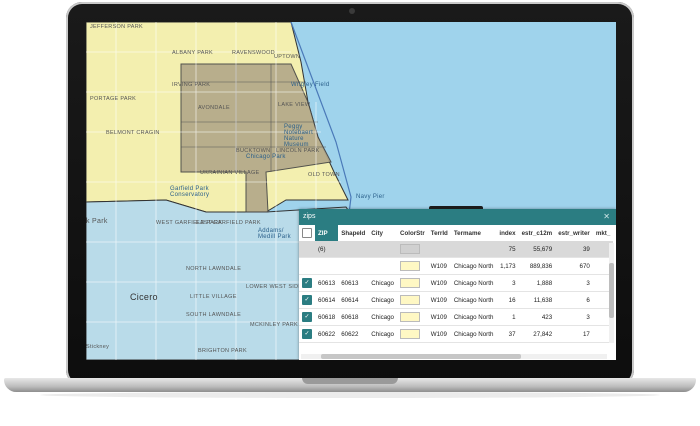 Image resolution: width=700 pixels, height=426 pixels. What do you see at coordinates (537, 233) in the screenshot?
I see `column-header-estr-c12m: estr_c12m` at bounding box center [537, 233].